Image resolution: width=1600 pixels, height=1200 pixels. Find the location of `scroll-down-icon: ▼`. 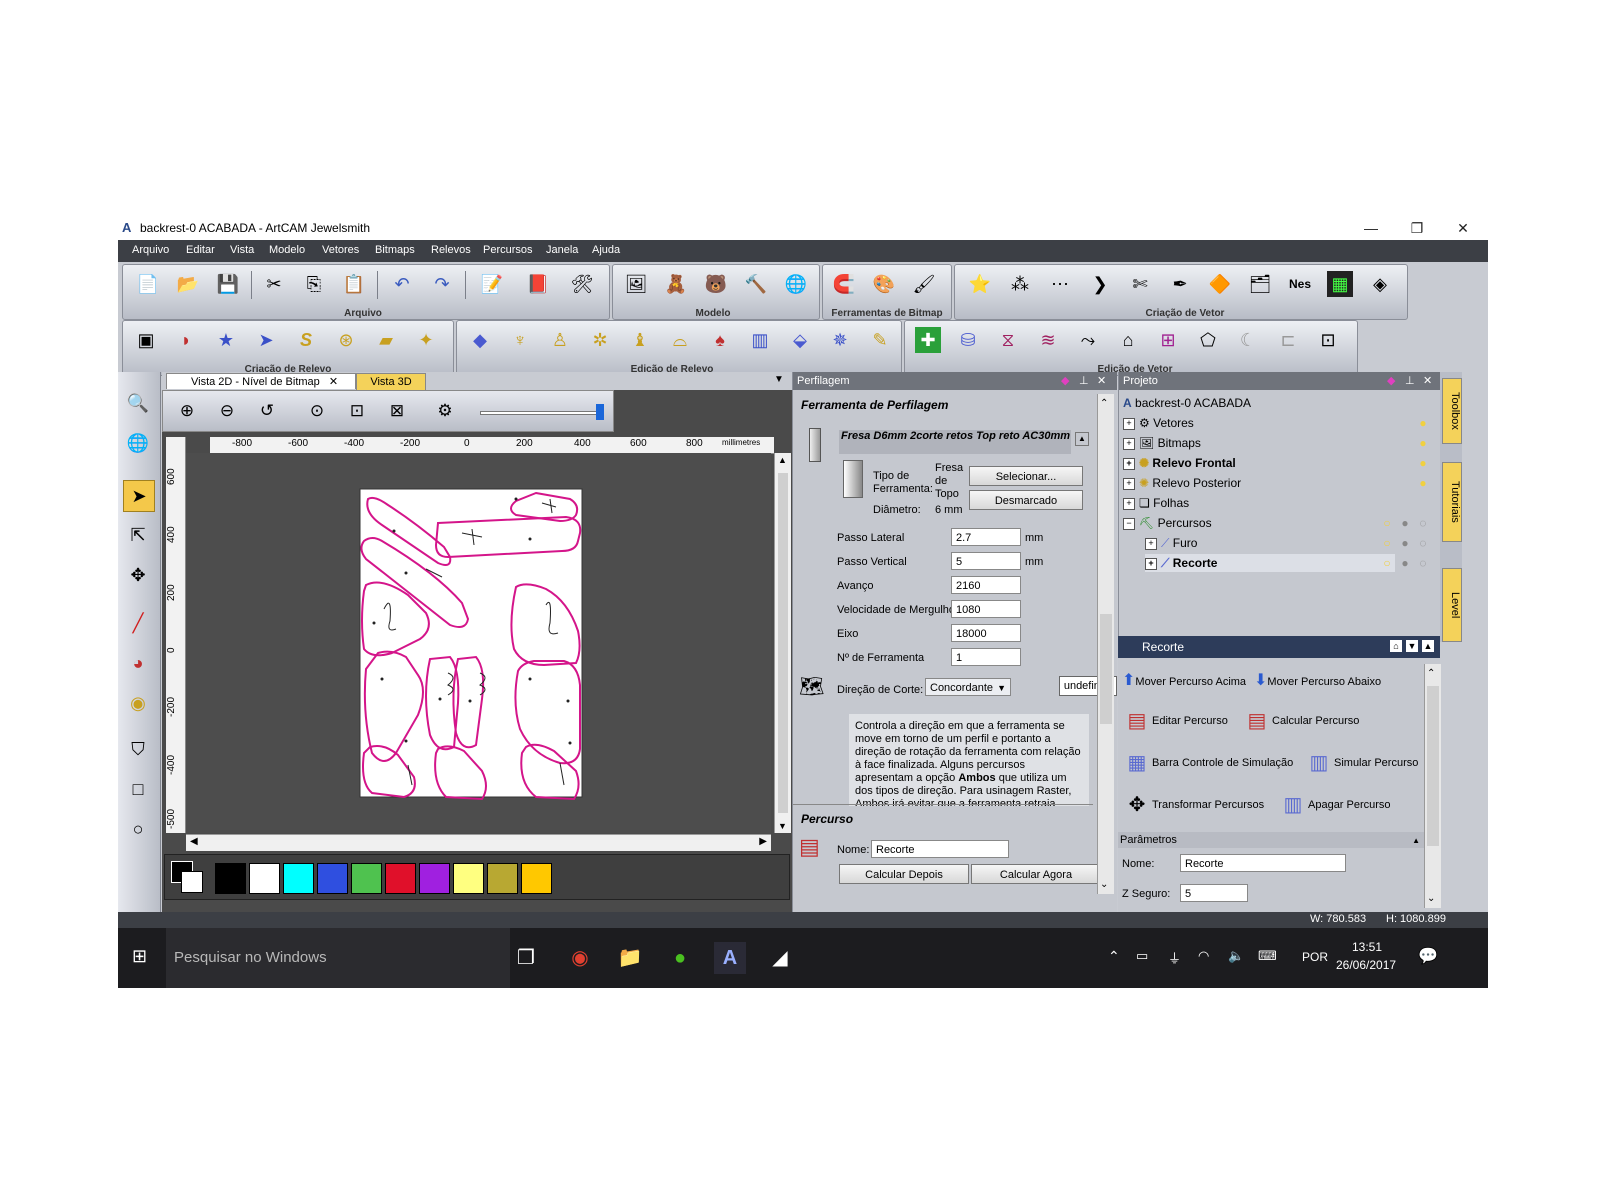

scroll-down-icon: ▼ is located at coordinates (782, 826).